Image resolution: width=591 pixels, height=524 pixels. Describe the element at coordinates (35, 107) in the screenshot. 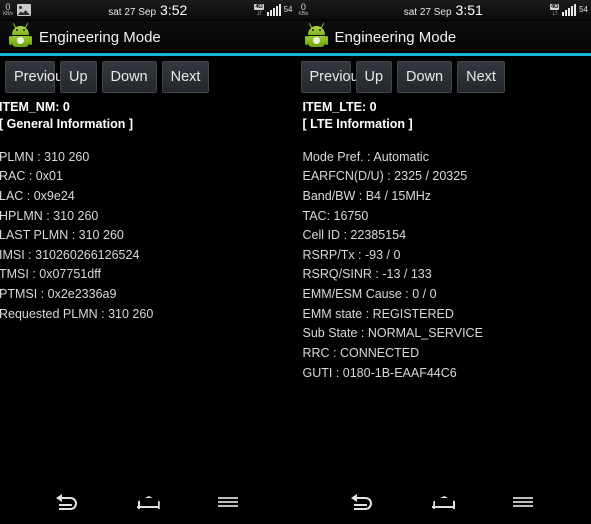

I see `item-header: ITEM_NM: 0` at that location.